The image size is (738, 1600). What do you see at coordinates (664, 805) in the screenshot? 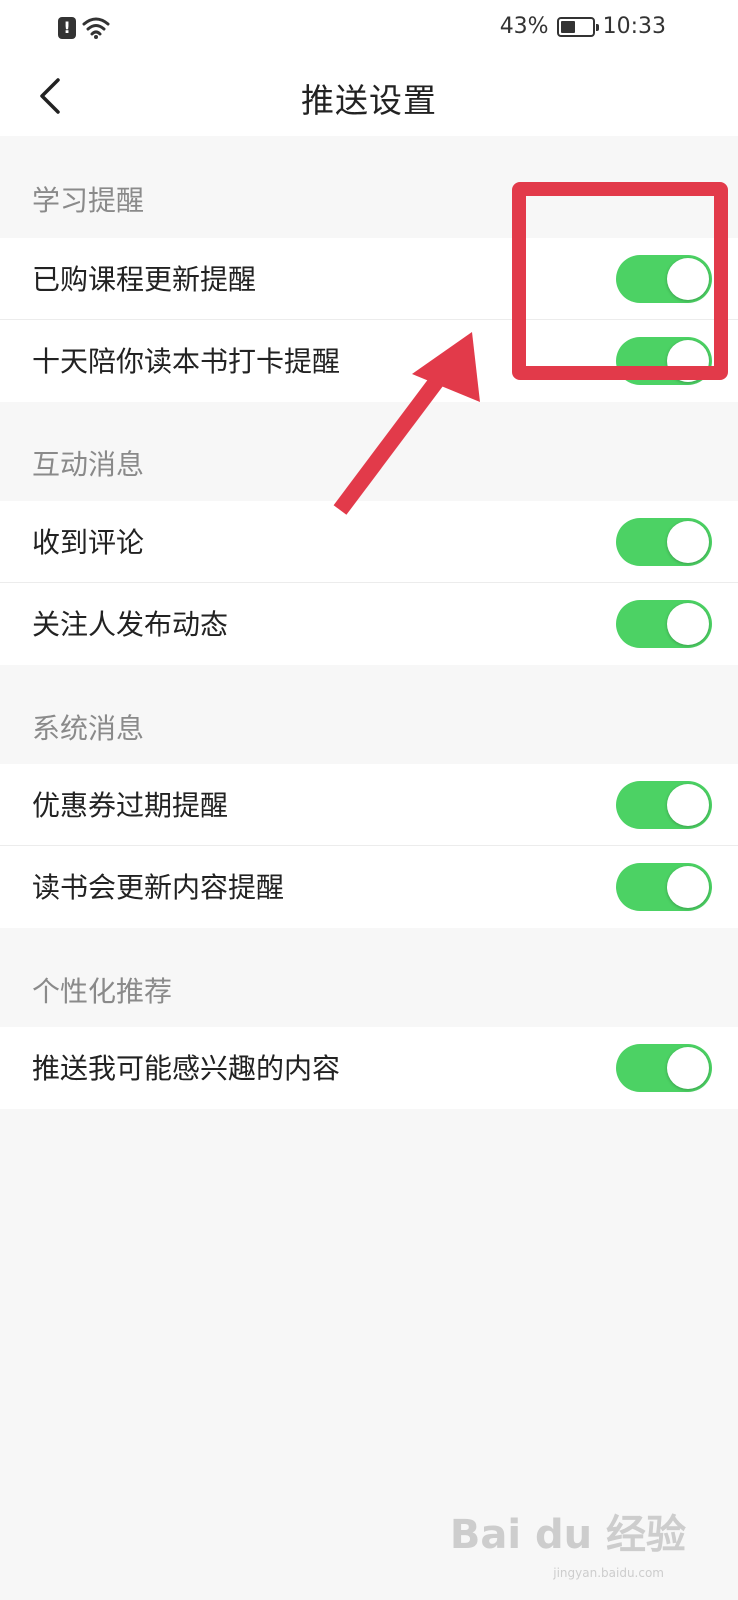
I see `coupon-expiry-toggle` at bounding box center [664, 805].